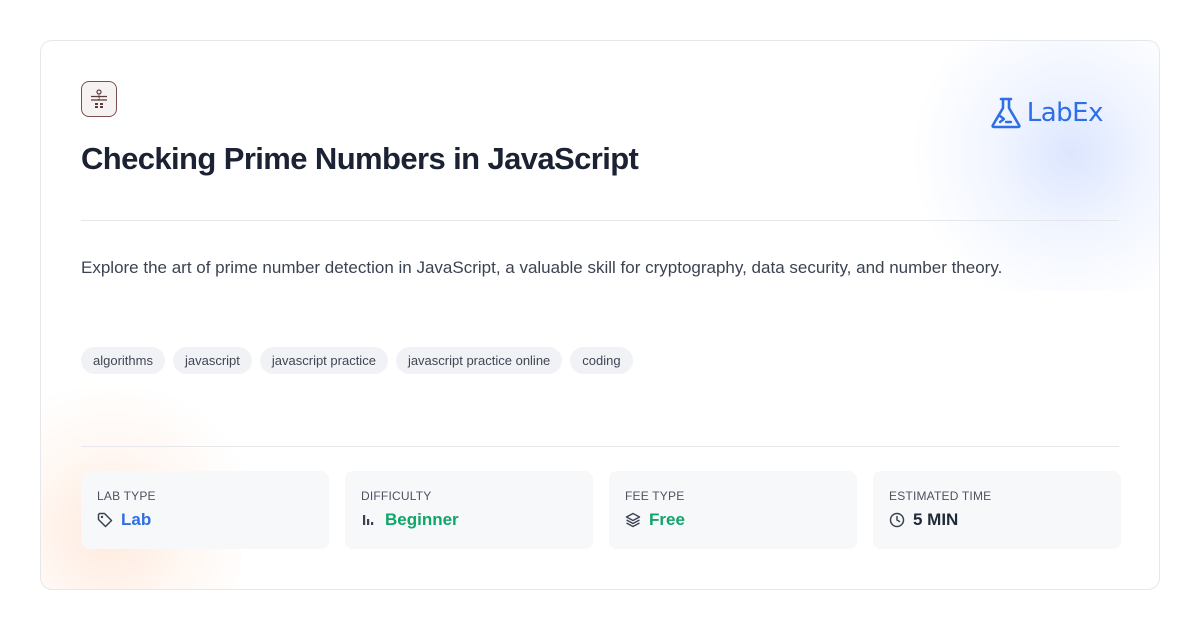  I want to click on stat-value: Lab, so click(136, 519).